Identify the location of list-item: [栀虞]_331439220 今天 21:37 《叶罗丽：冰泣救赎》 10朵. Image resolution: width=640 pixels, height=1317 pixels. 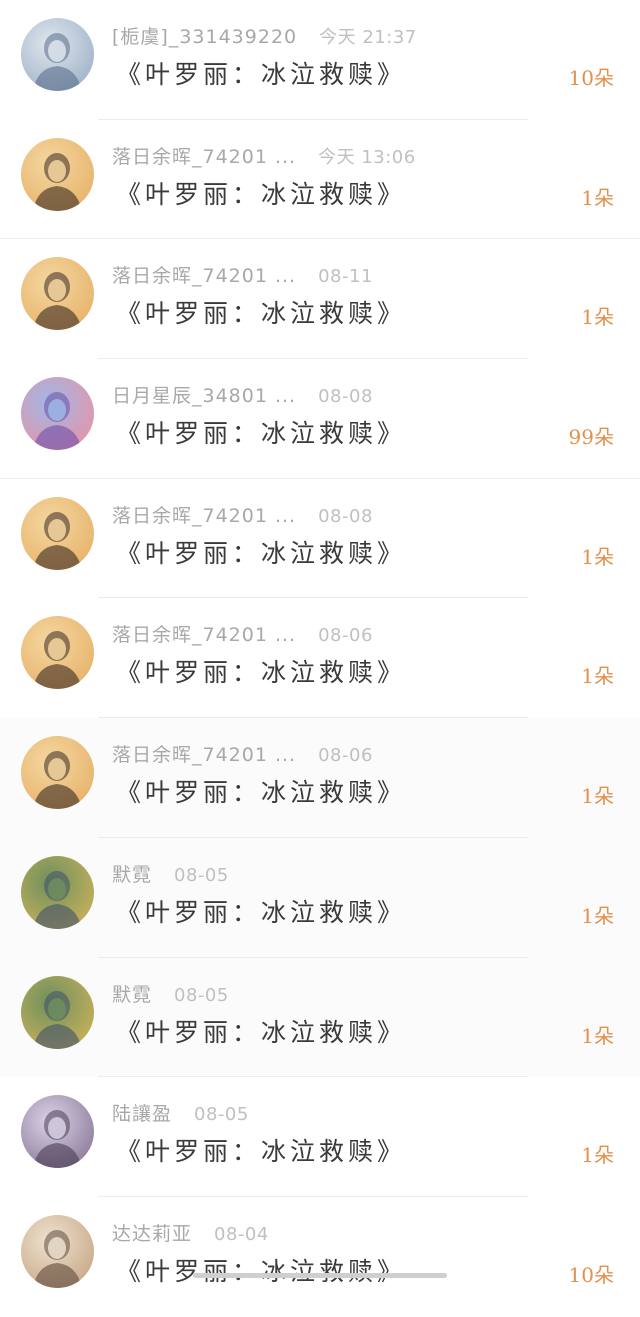
(320, 60).